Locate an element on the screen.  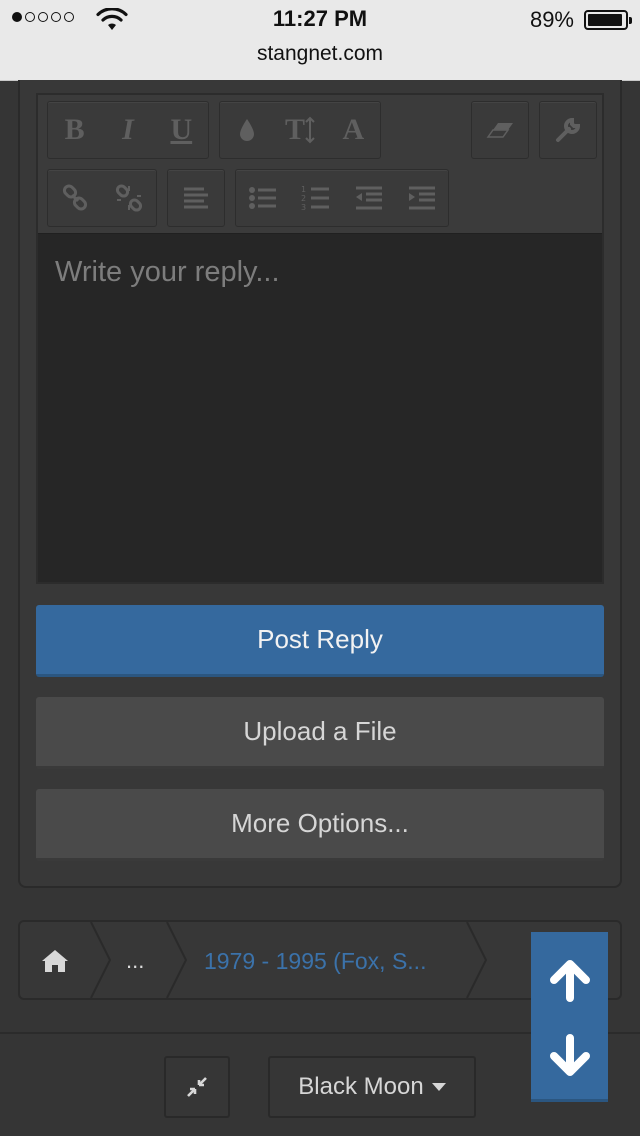
unlink-icon is located at coordinates (129, 198).